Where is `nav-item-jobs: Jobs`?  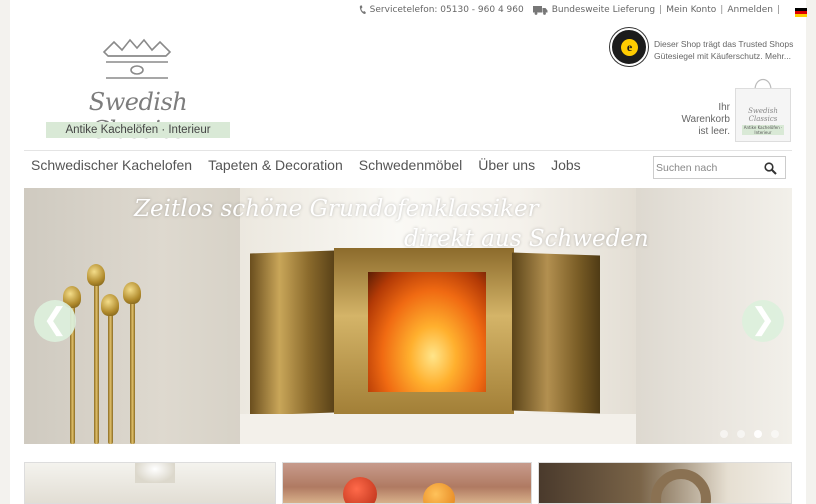
nav-item-jobs: Jobs is located at coordinates (566, 167).